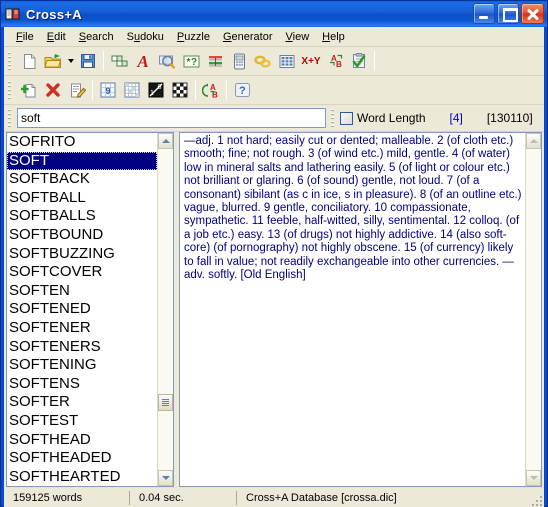  What do you see at coordinates (334, 37) in the screenshot?
I see `menu-help: Help` at bounding box center [334, 37].